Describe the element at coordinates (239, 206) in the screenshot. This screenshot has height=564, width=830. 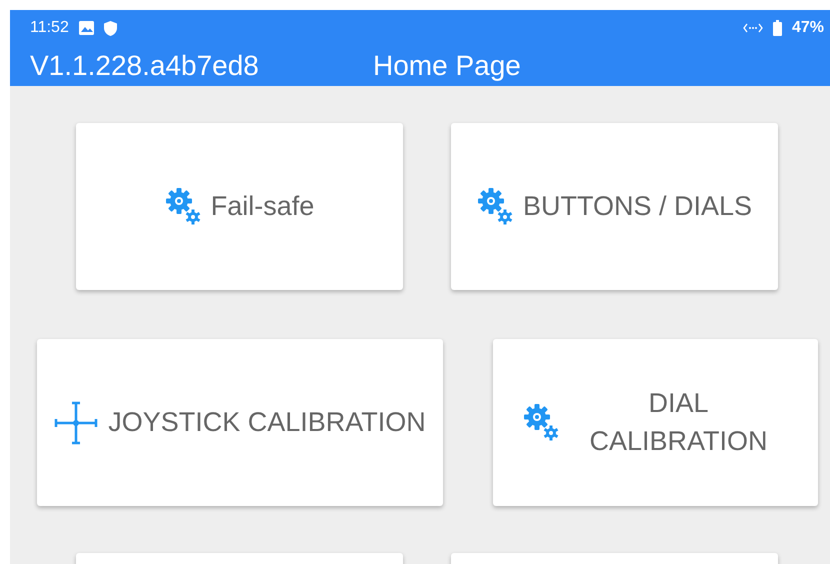
I see `menu-card: Fail-safe` at that location.